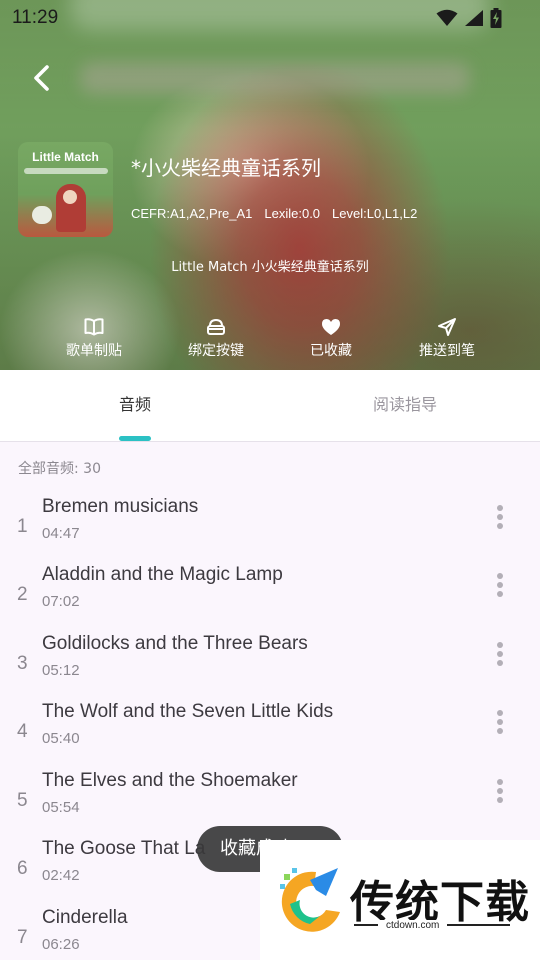 The height and width of the screenshot is (960, 540). I want to click on watermark-url: ctdown.com, so click(413, 925).